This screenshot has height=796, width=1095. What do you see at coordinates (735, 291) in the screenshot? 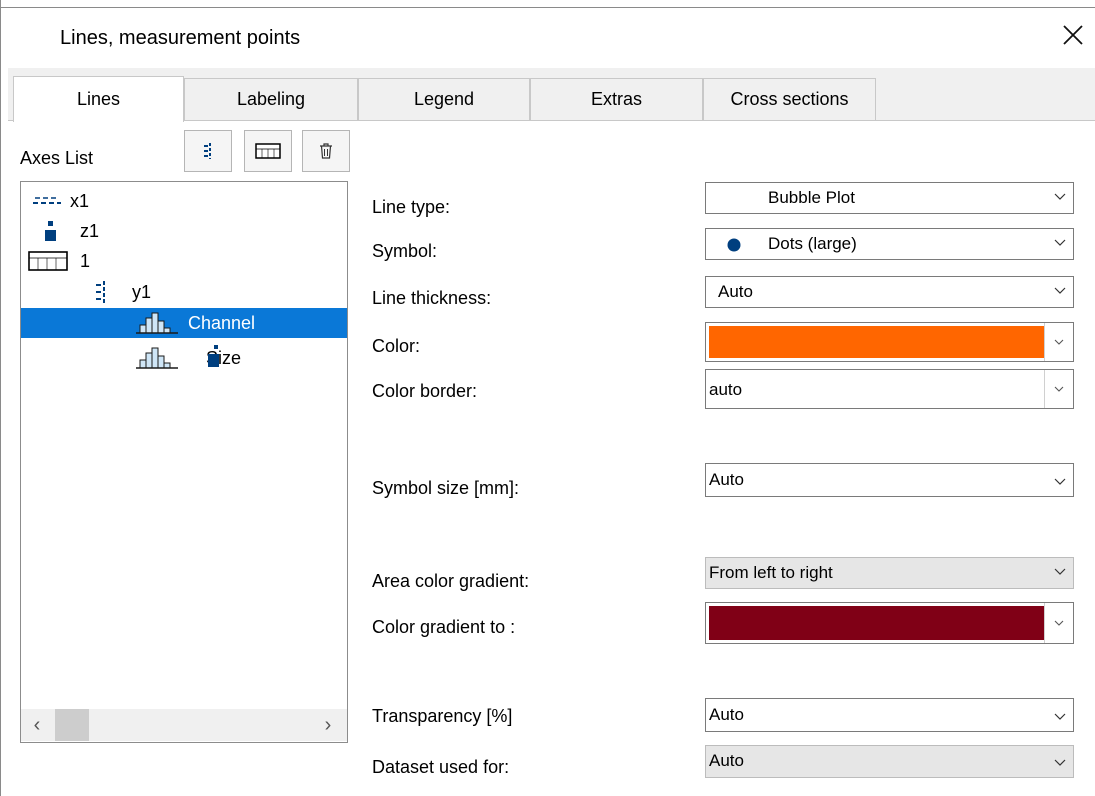
I see `line-thickness-value: Auto` at bounding box center [735, 291].